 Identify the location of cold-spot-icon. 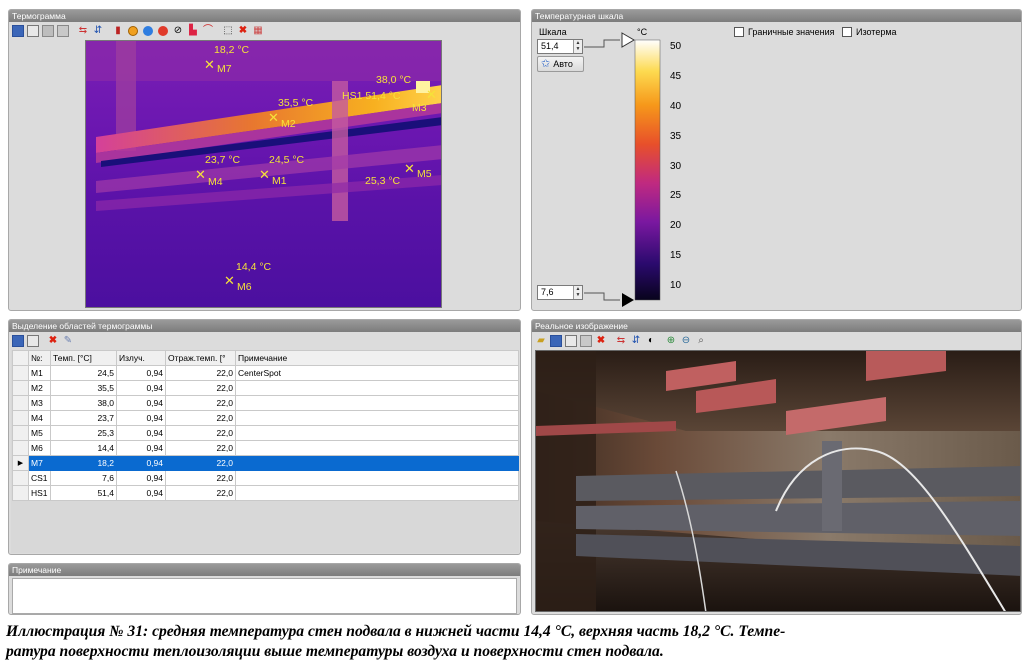
(148, 31).